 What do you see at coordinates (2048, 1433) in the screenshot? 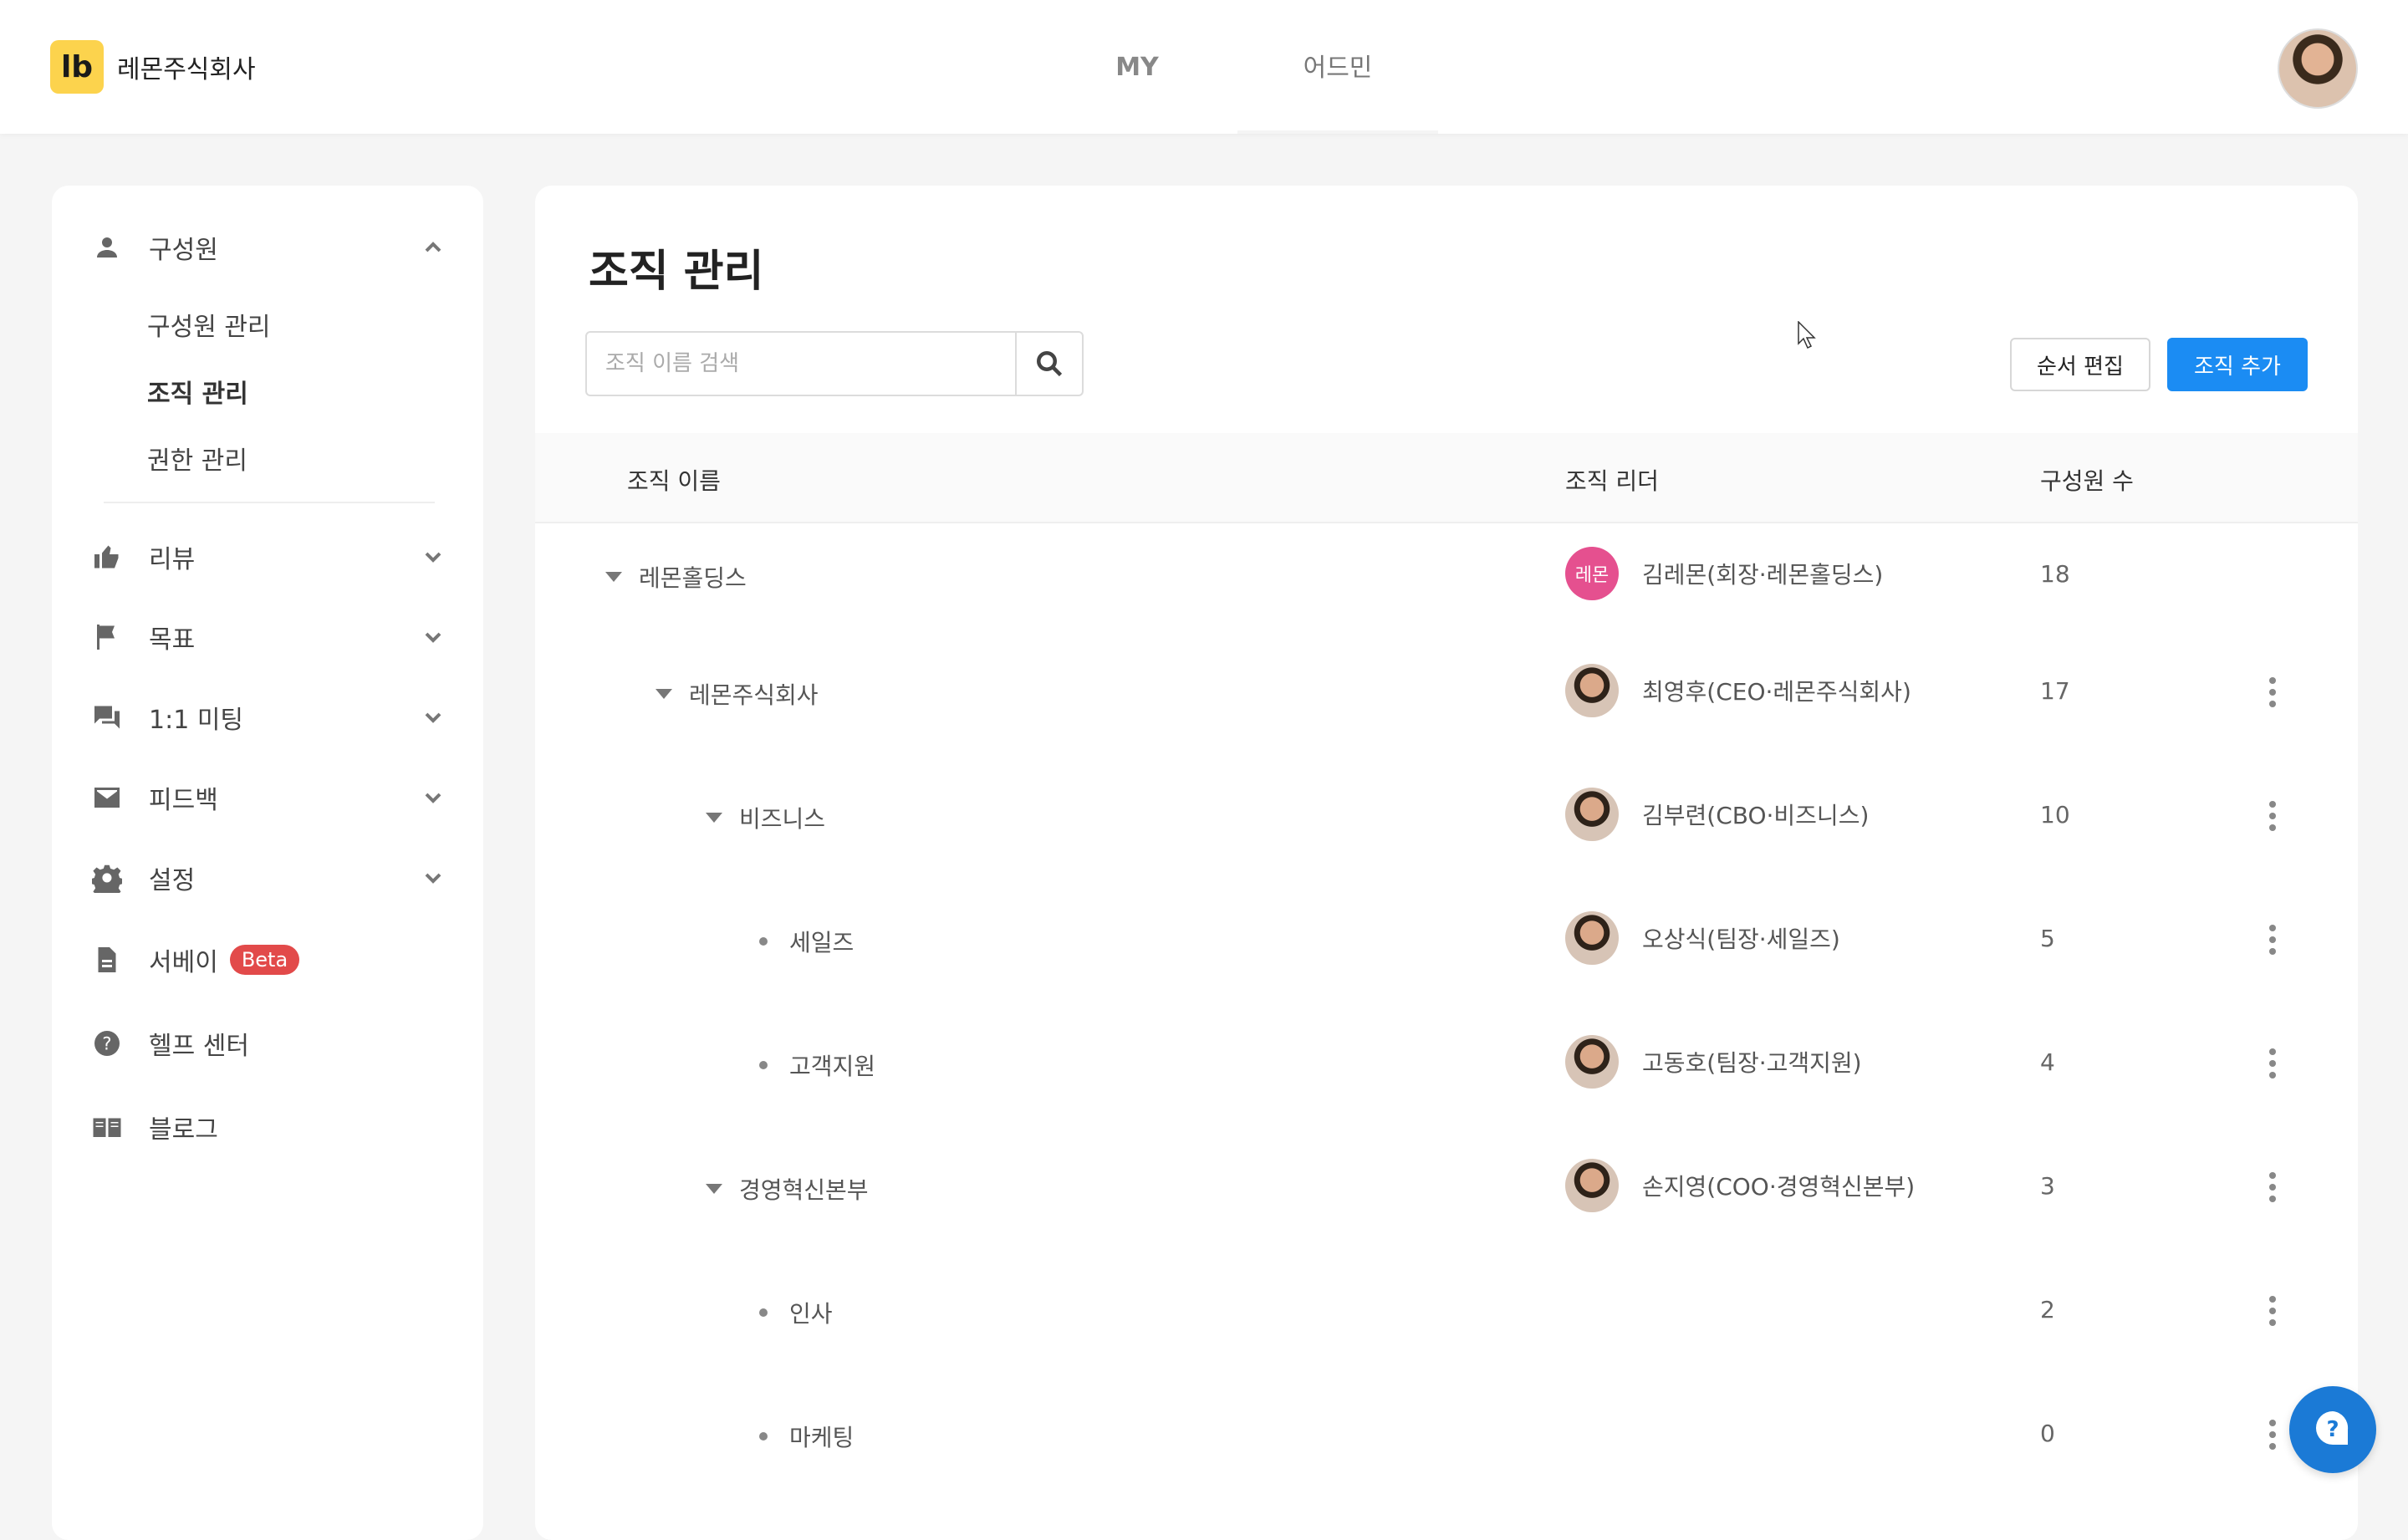
I see `member-count: 0` at bounding box center [2048, 1433].